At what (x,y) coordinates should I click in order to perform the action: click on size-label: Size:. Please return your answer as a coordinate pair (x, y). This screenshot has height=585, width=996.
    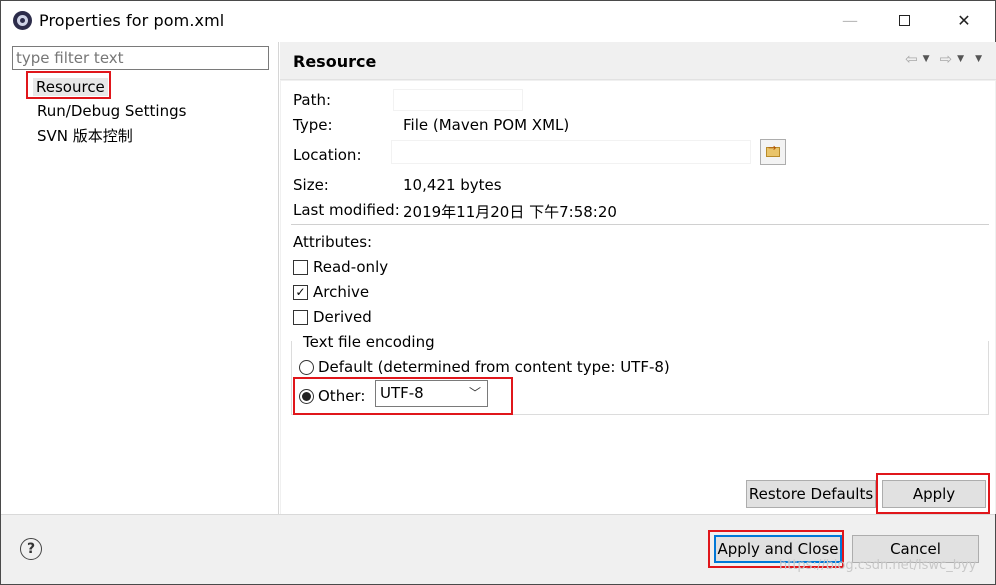
    Looking at the image, I should click on (311, 185).